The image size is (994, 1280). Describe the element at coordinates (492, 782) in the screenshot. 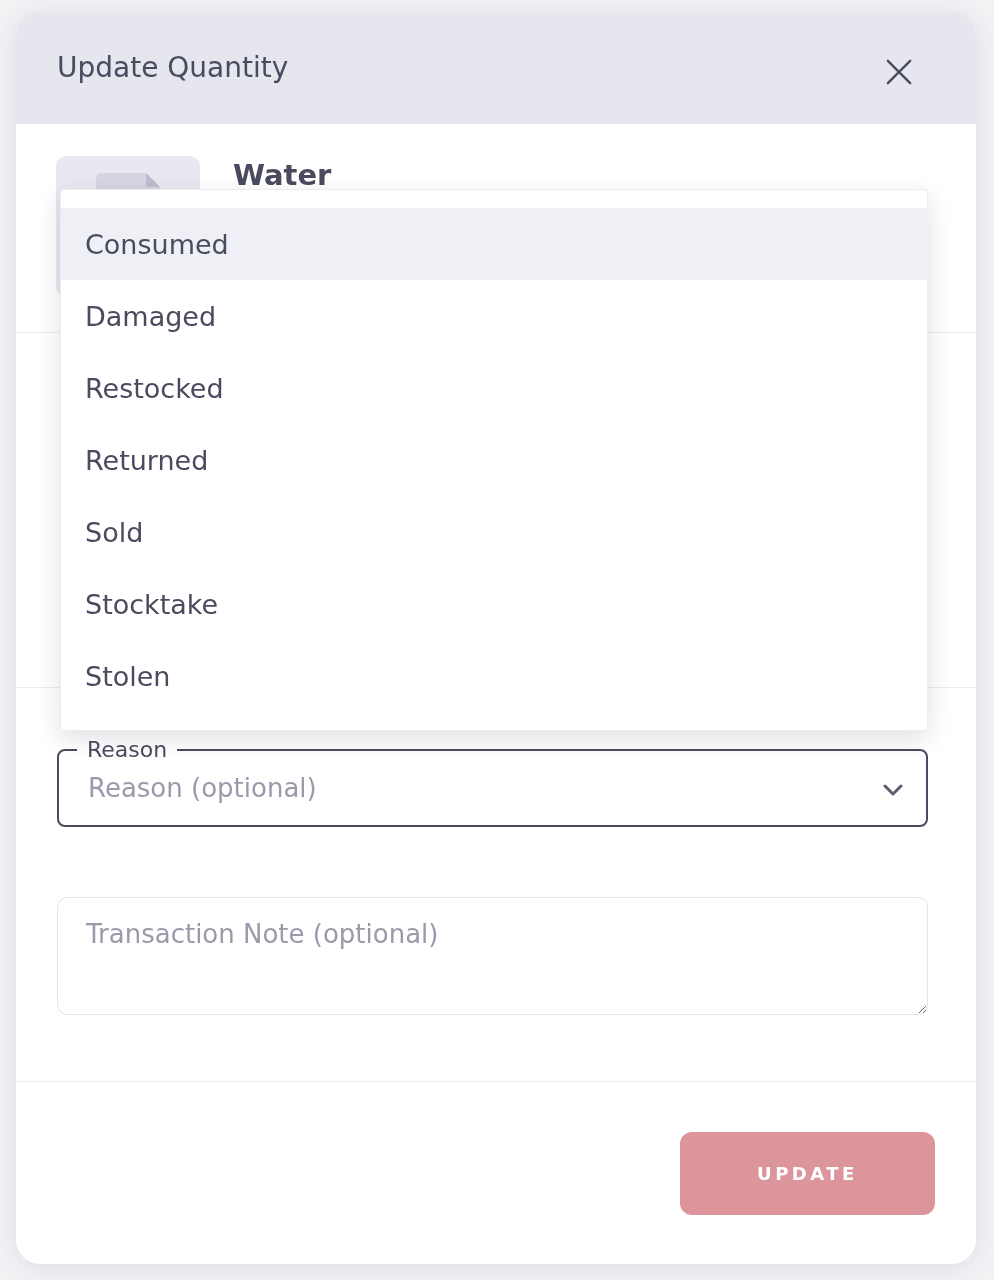

I see `reason-select: Reason Reason (optional)` at that location.